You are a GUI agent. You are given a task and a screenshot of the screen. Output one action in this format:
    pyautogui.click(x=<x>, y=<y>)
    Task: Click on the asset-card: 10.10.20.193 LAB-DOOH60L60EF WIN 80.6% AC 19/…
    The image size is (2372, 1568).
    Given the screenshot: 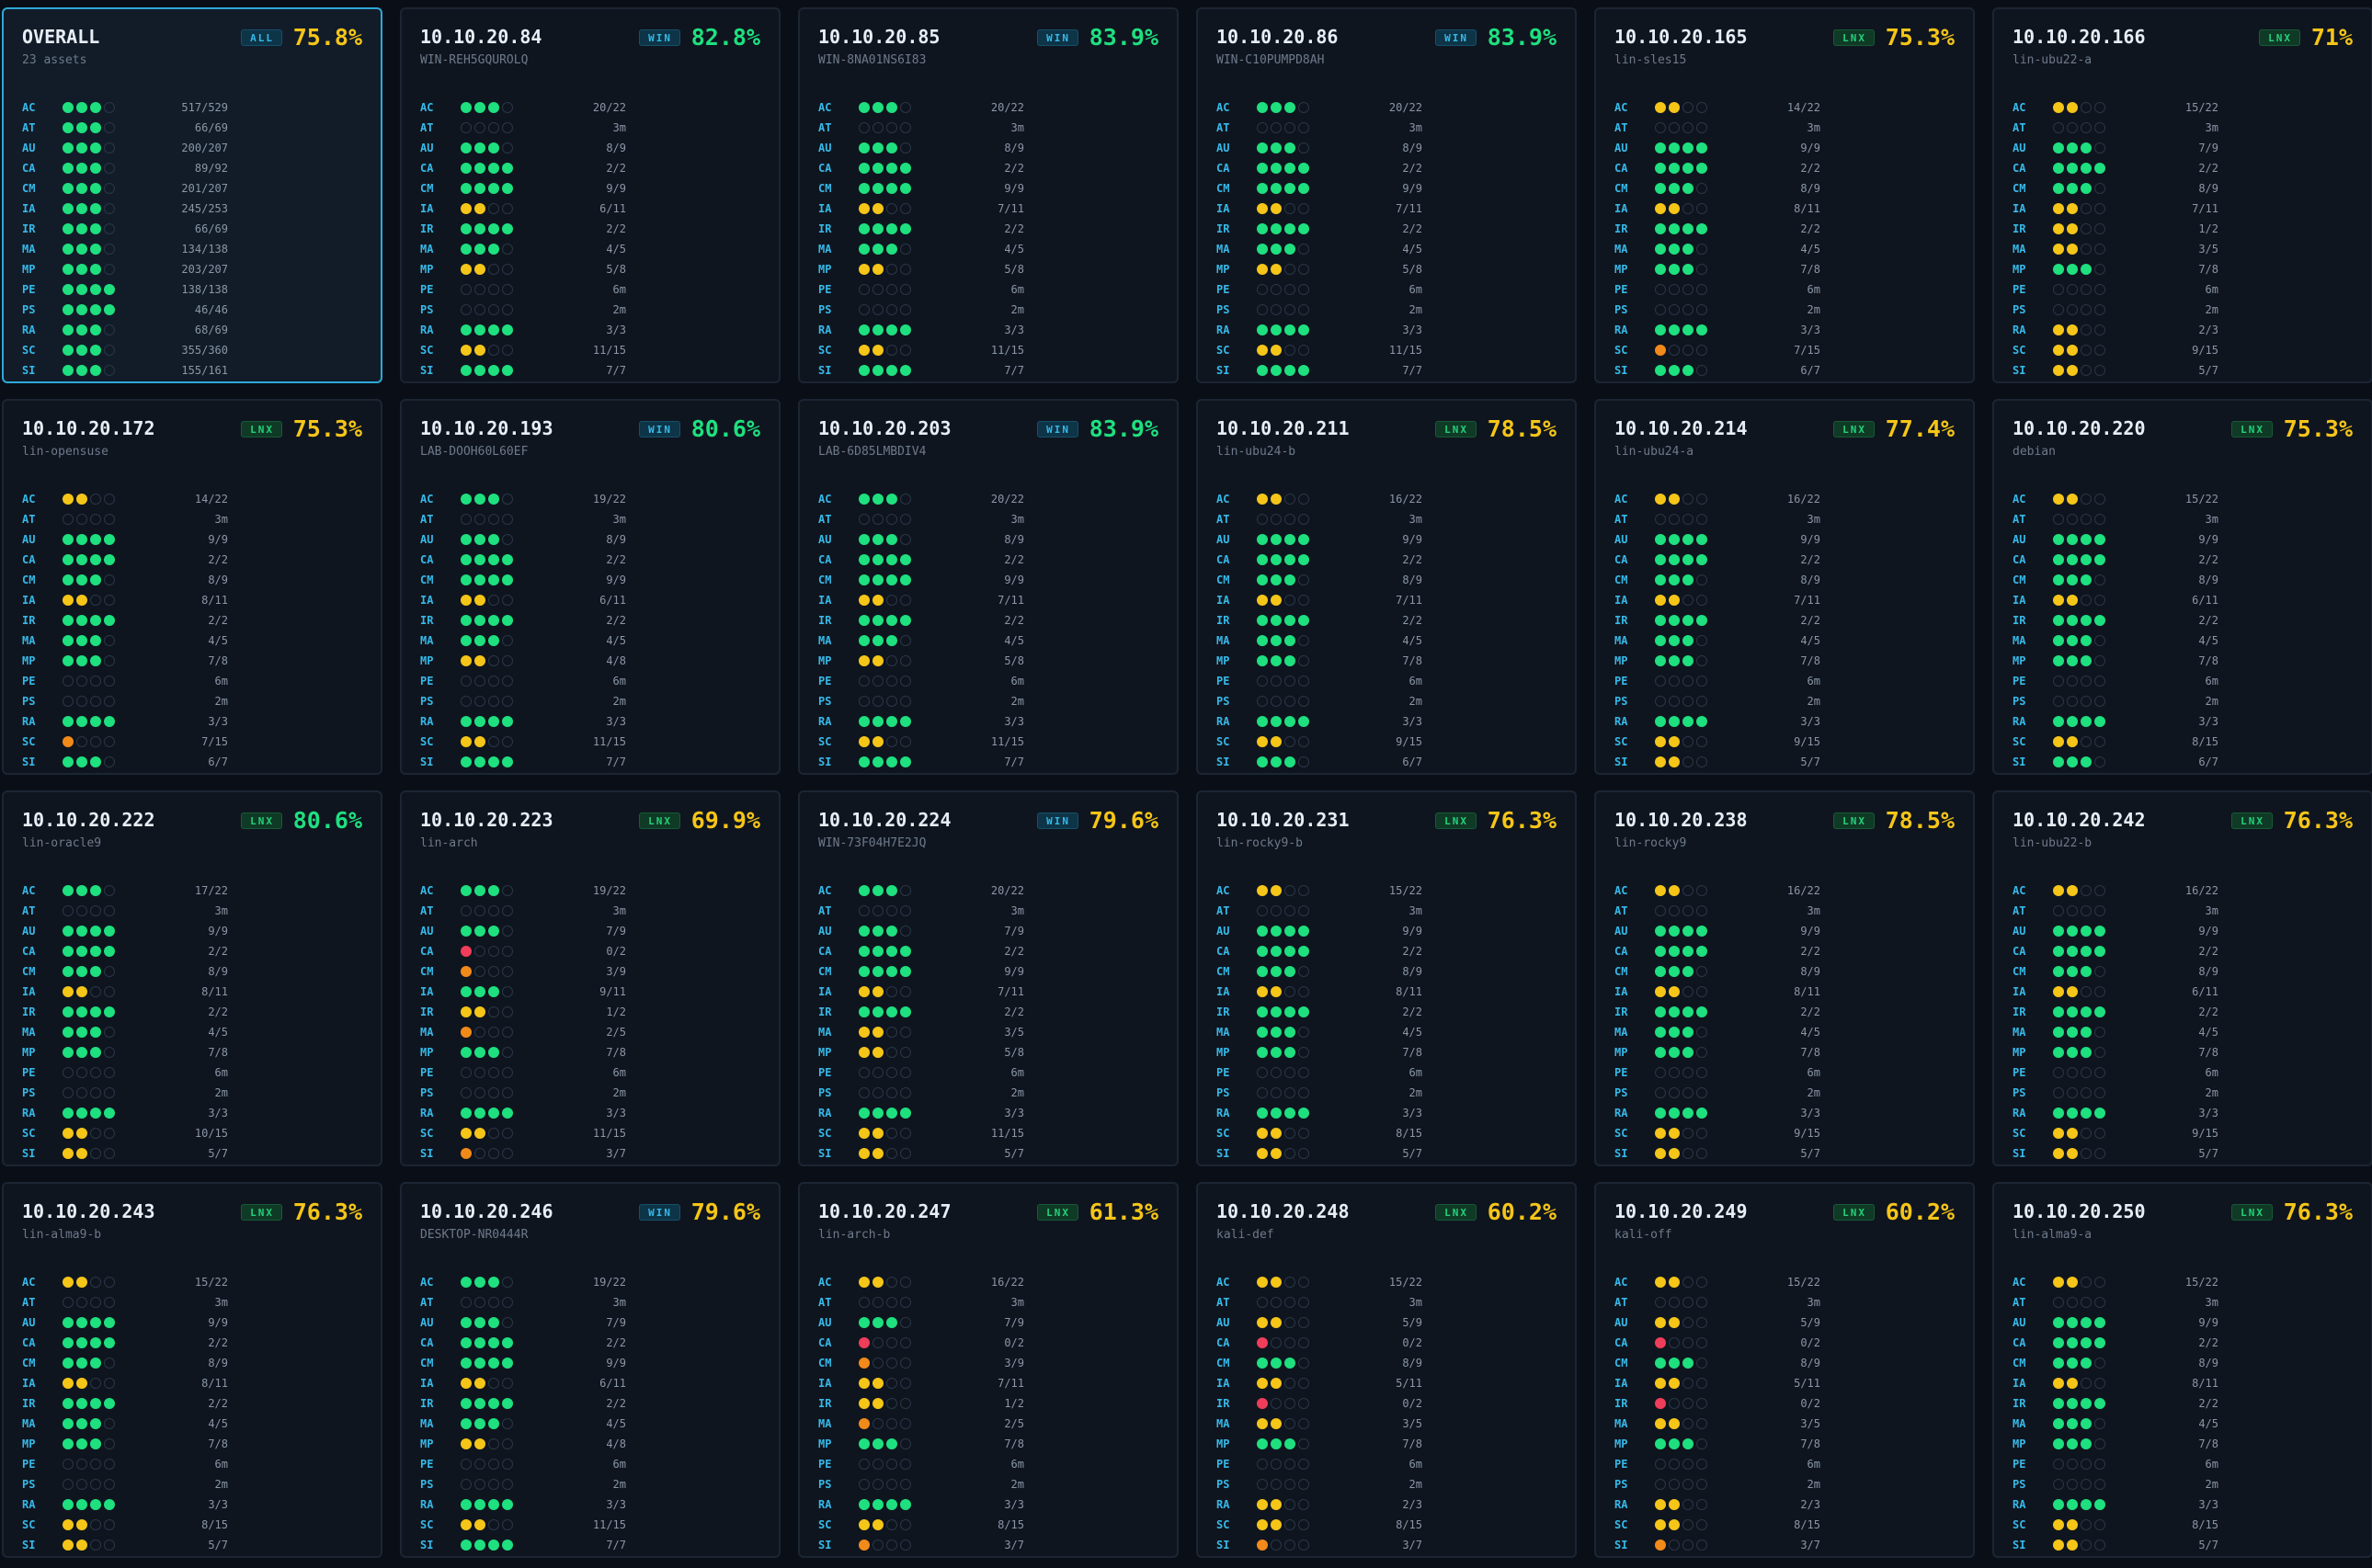 What is the action you would take?
    pyautogui.click(x=590, y=587)
    